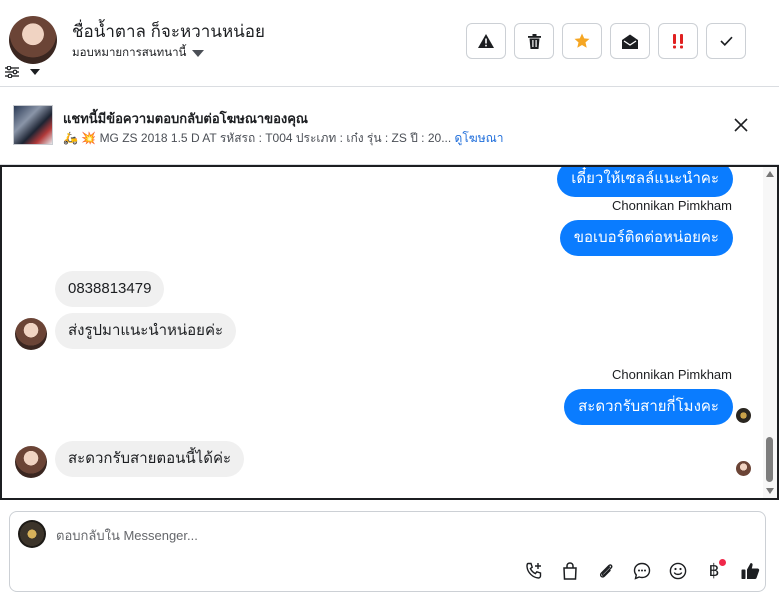  What do you see at coordinates (110, 289) in the screenshot?
I see `incoming-message: 0838813479` at bounding box center [110, 289].